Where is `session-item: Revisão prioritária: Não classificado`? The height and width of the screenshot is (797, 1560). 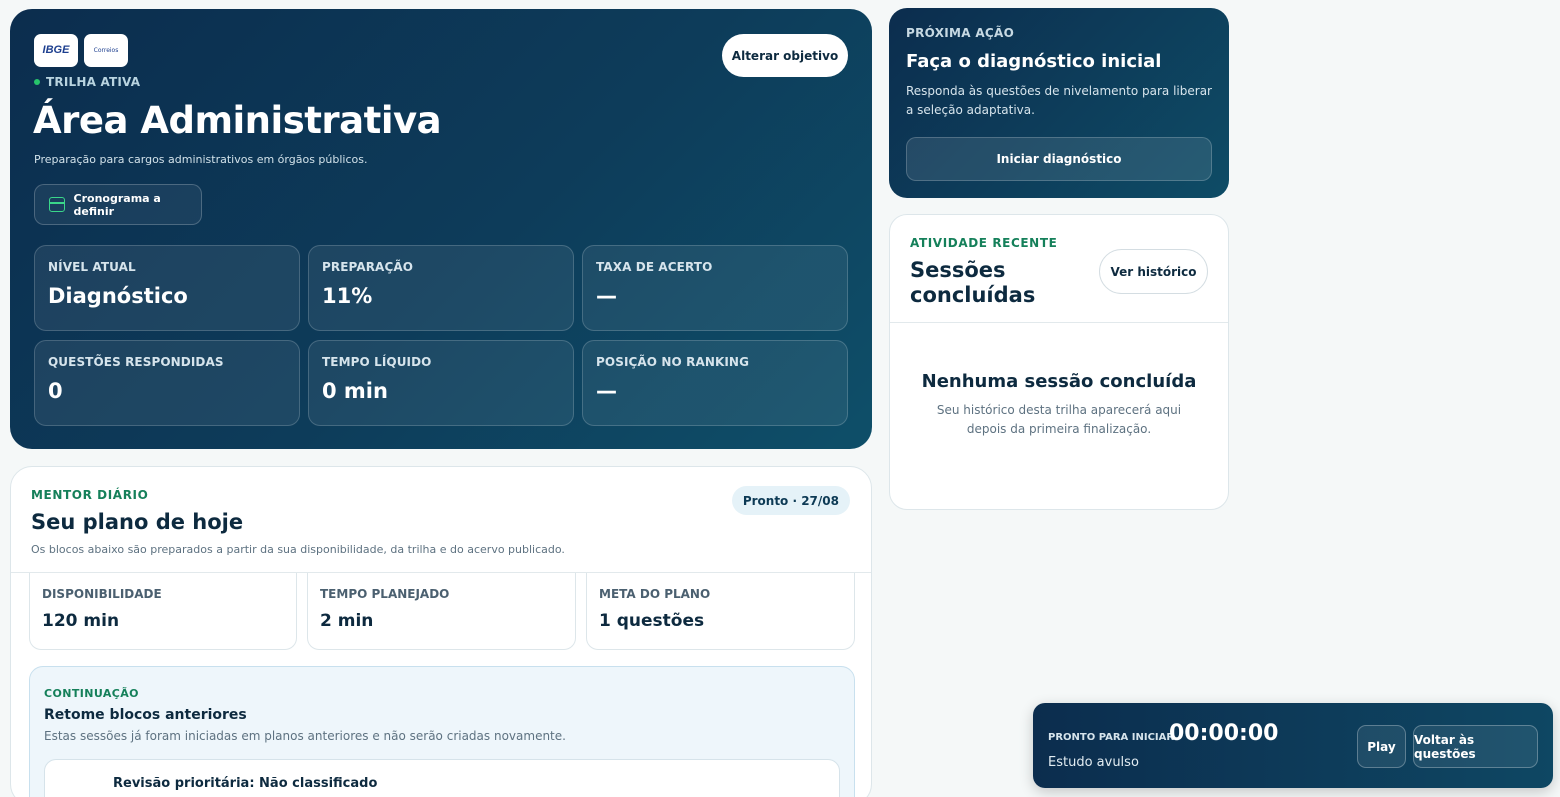
session-item: Revisão prioritária: Não classificado is located at coordinates (442, 778).